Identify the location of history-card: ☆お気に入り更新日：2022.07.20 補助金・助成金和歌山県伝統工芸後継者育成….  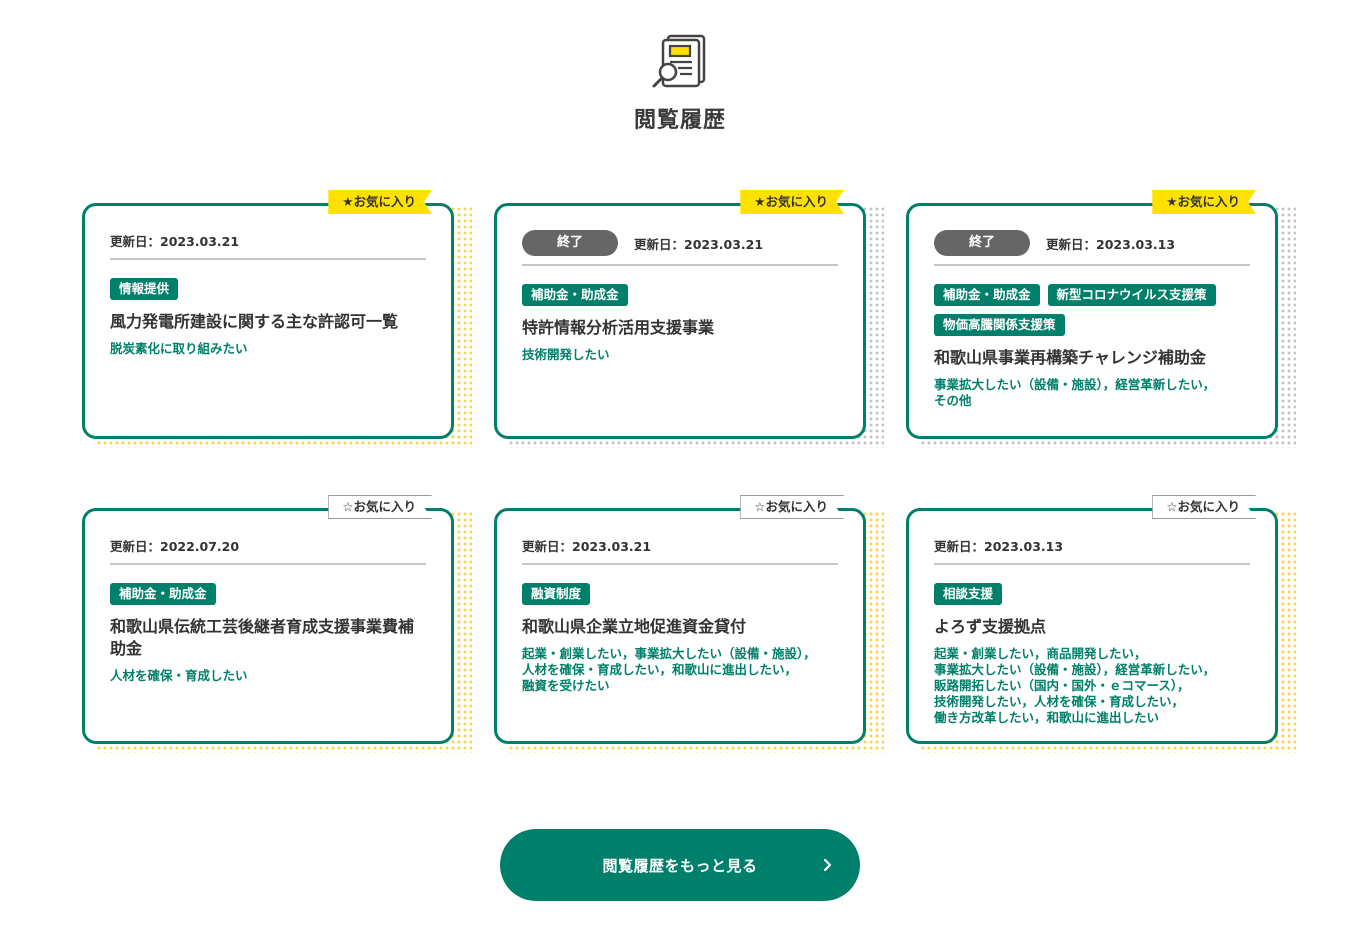
(277, 624).